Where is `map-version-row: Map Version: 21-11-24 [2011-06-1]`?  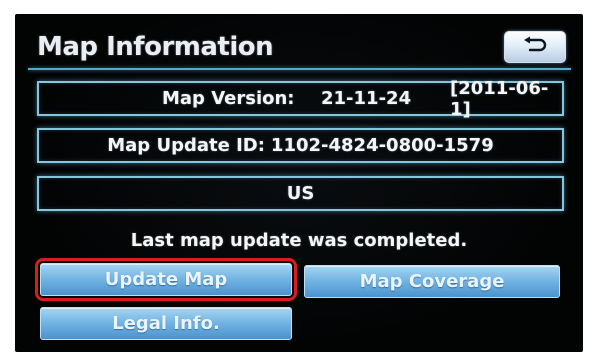
map-version-row: Map Version: 21-11-24 [2011-06-1] is located at coordinates (300, 99).